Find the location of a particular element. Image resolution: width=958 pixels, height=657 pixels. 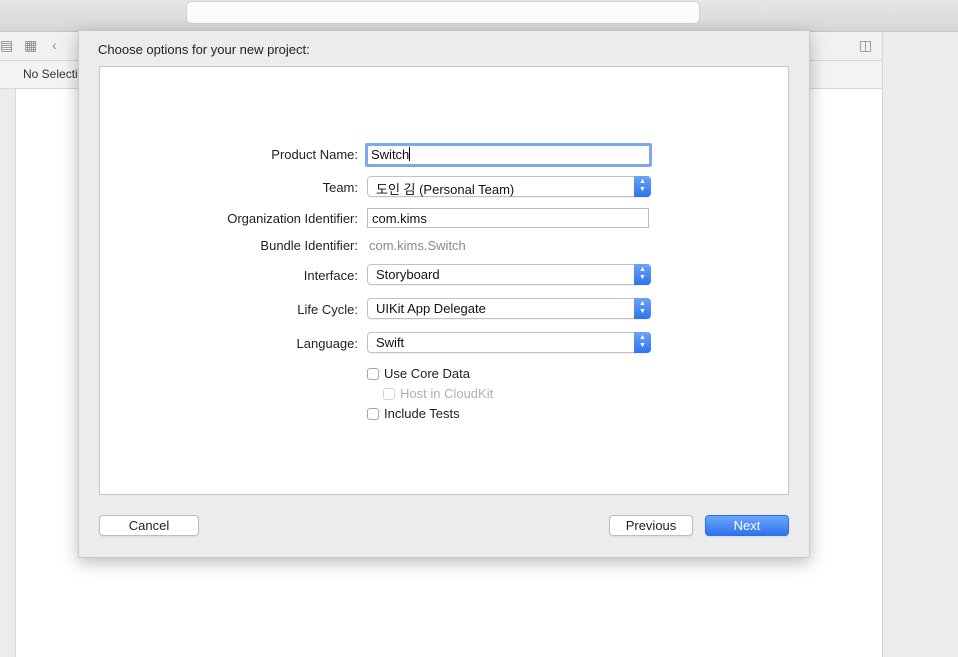

team-value: 도인 김 (Personal Team) is located at coordinates (445, 189).